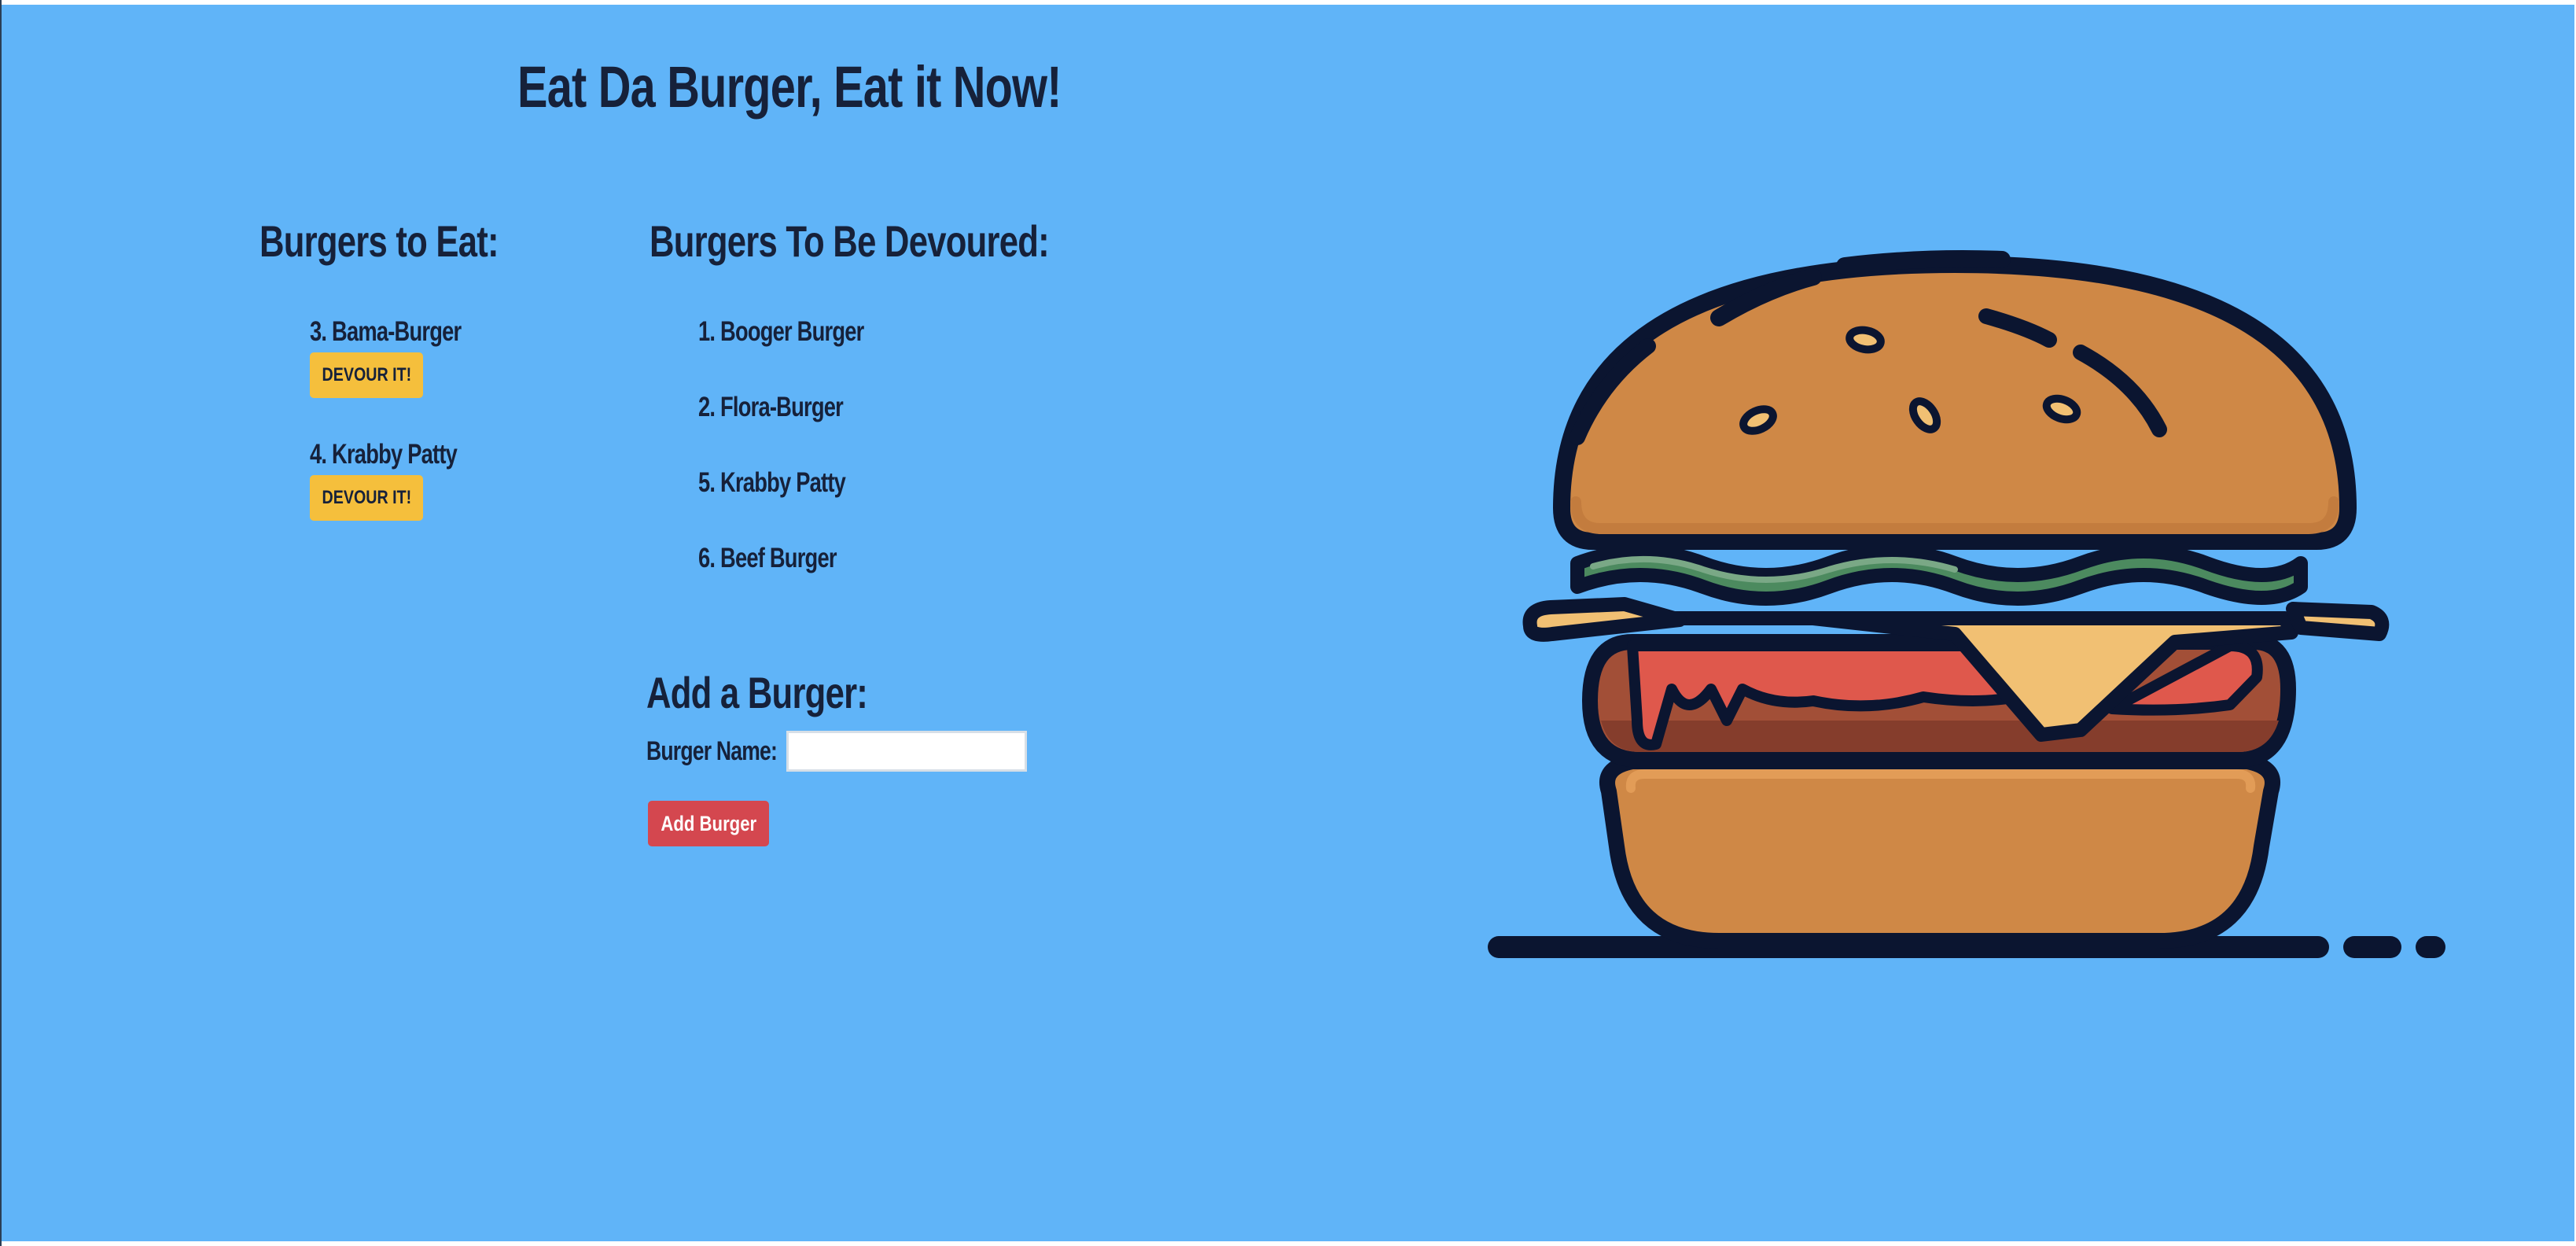 This screenshot has width=2576, height=1246. Describe the element at coordinates (1604, 619) in the screenshot. I see `cheese-left-edge` at that location.